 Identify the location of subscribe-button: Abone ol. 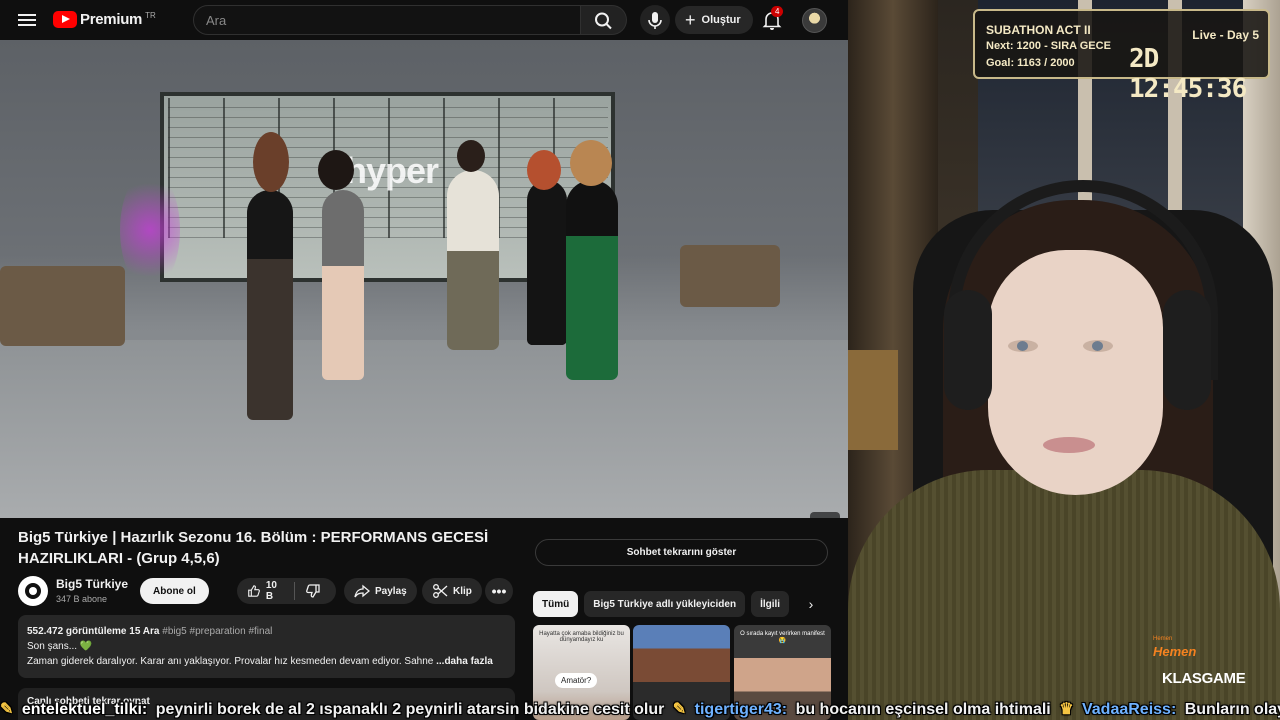
(174, 591).